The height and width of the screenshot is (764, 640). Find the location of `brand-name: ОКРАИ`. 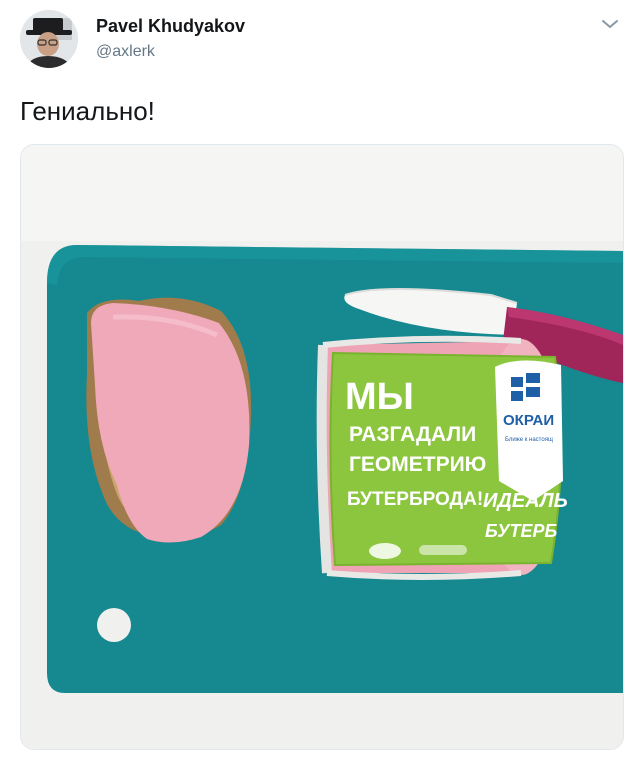

brand-name: ОКРАИ is located at coordinates (528, 420).